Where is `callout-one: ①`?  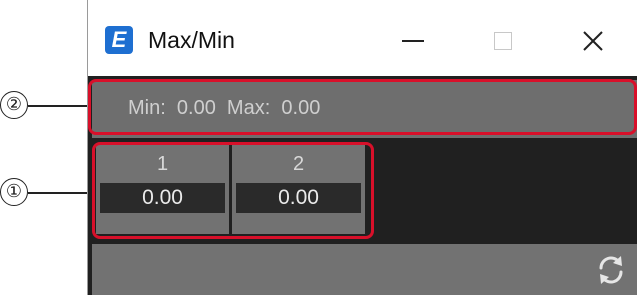
callout-one: ① is located at coordinates (14, 192).